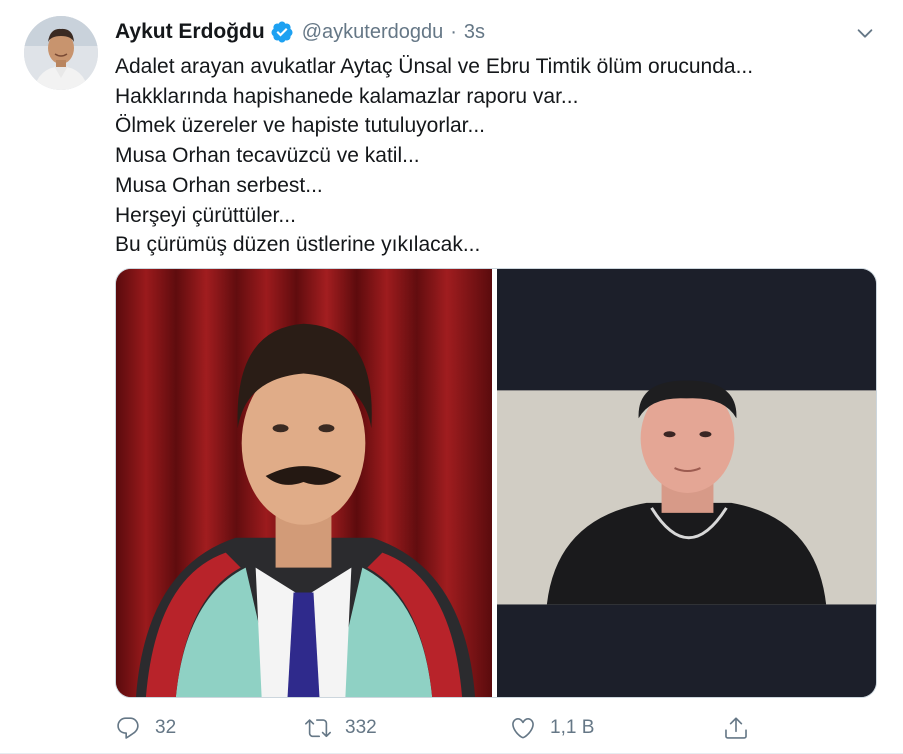  I want to click on share-icon, so click(736, 728).